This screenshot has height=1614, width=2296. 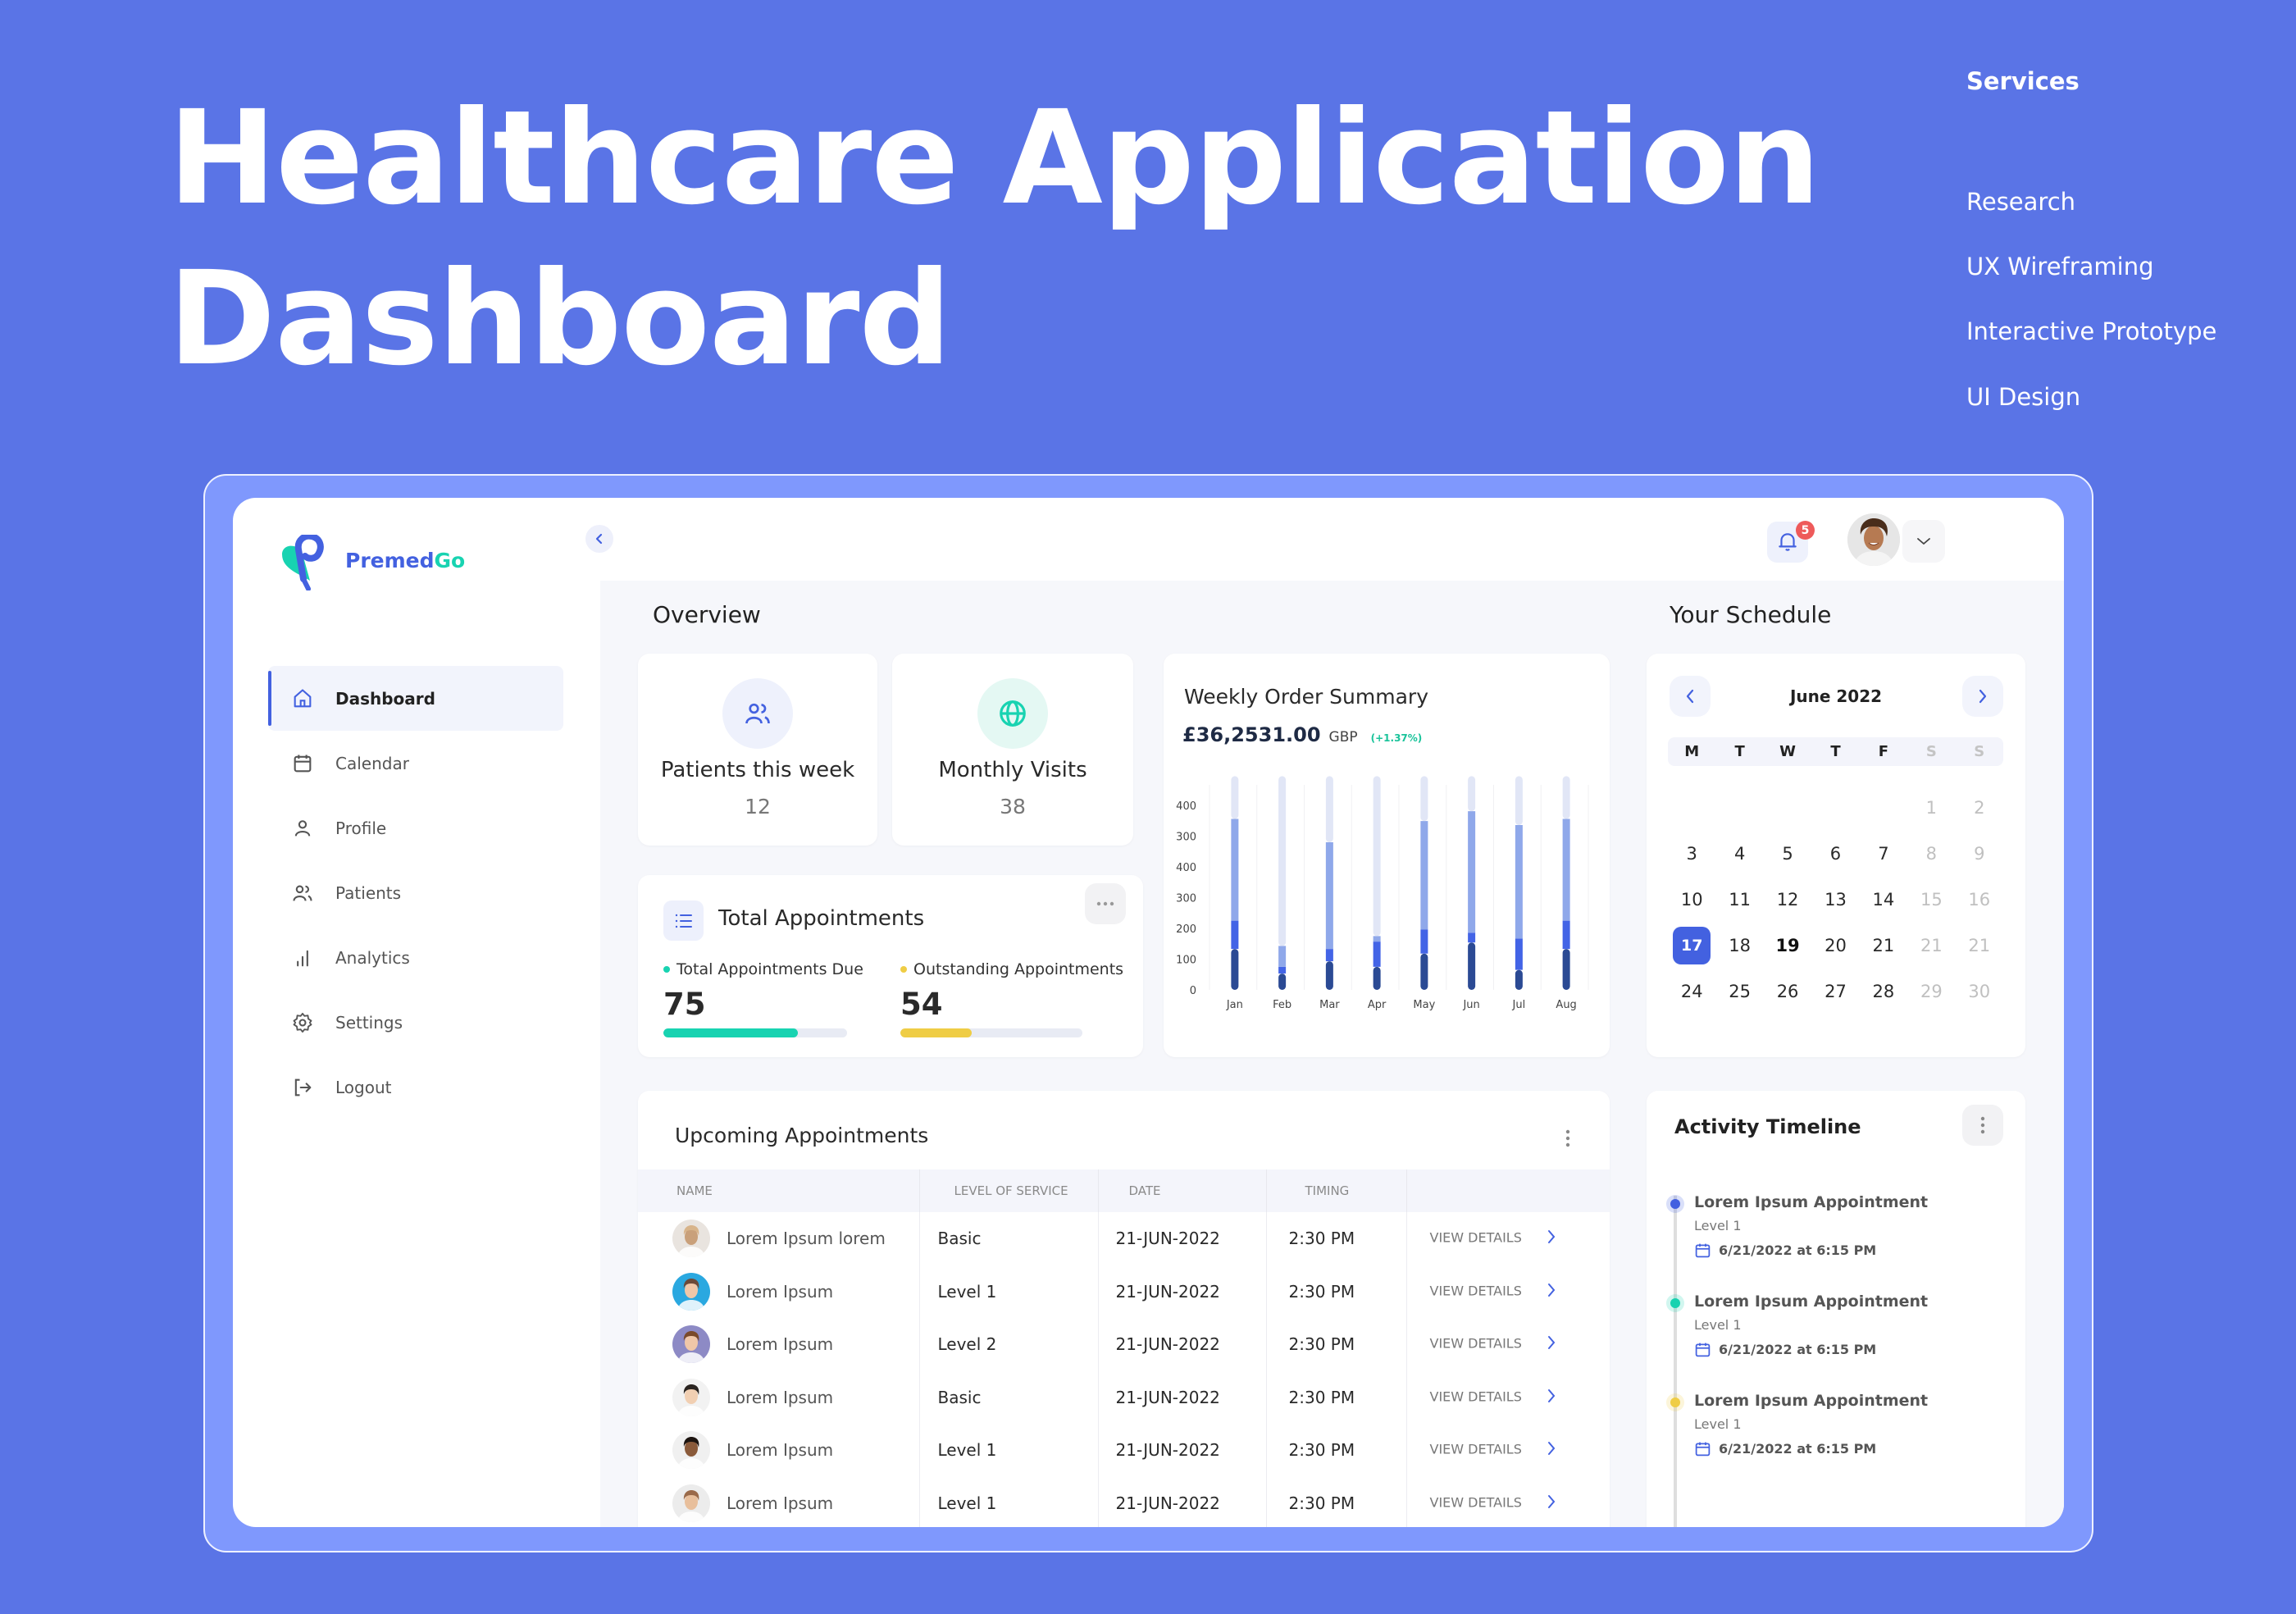 I want to click on calendar-day: 10, so click(x=1691, y=900).